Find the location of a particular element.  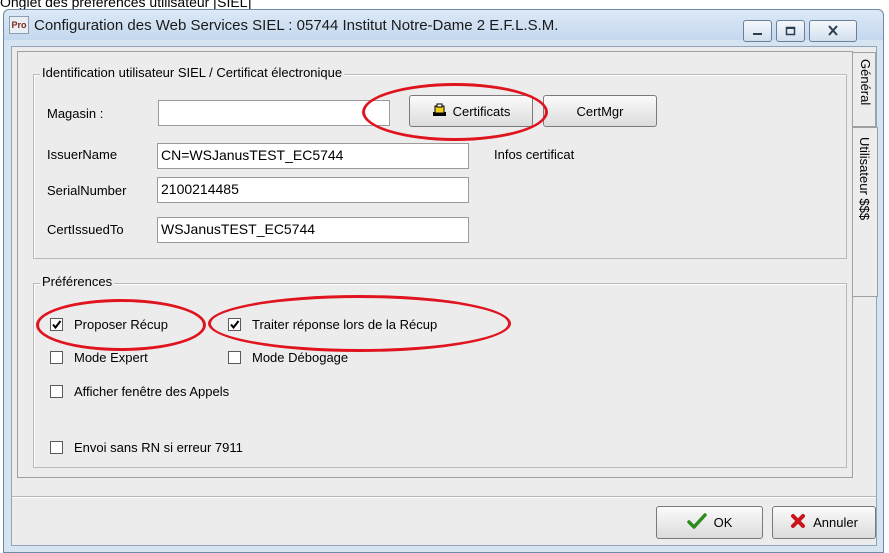

issuer-label: IssuerName is located at coordinates (82, 154).